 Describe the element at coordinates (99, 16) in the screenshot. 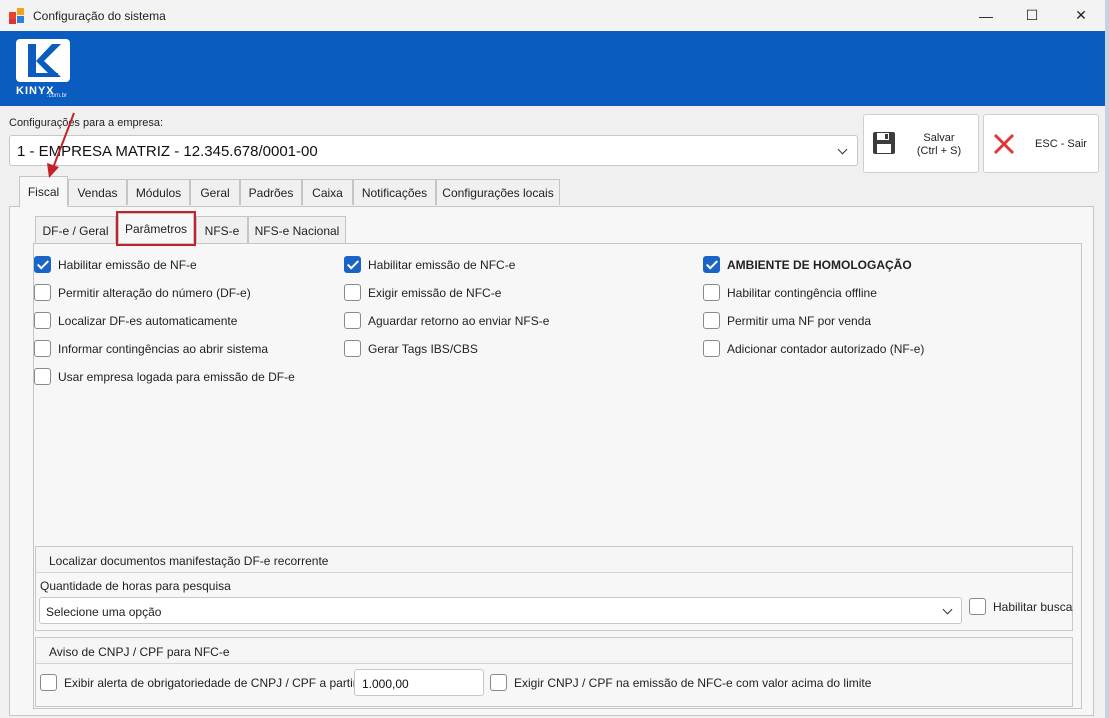

I see `window-title: Configuração do sistema` at that location.